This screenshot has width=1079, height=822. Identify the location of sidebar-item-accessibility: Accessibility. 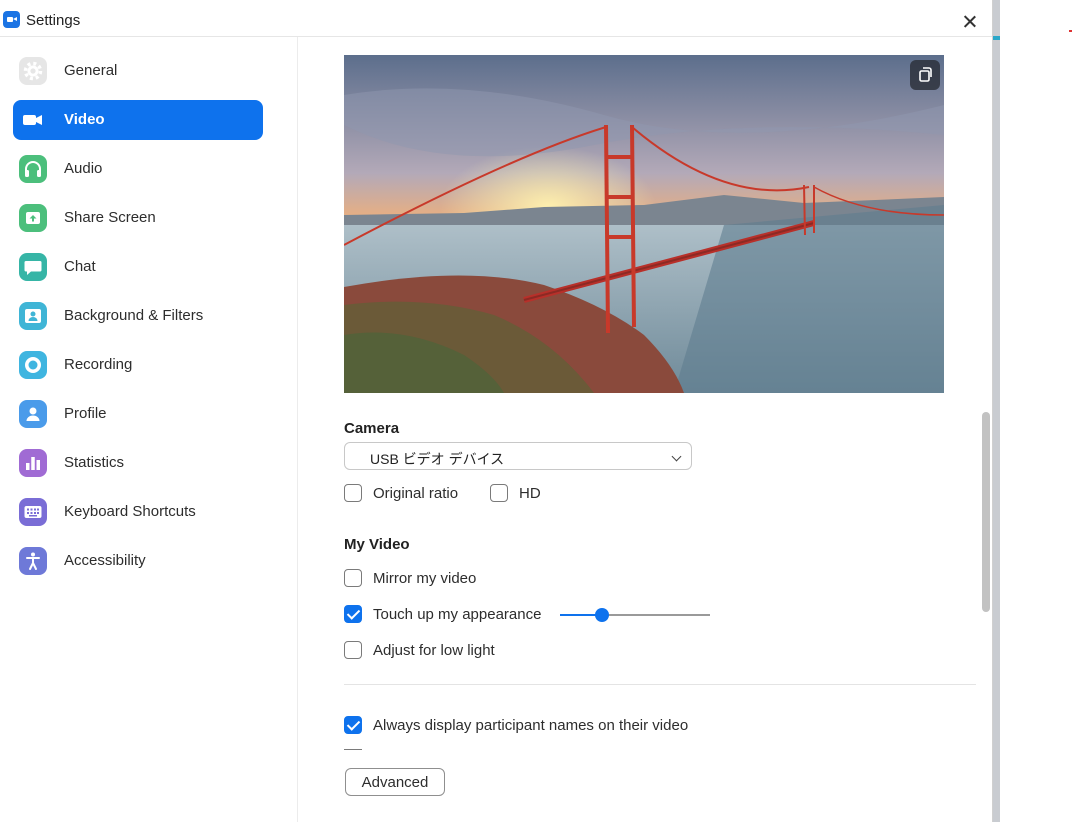
(138, 561).